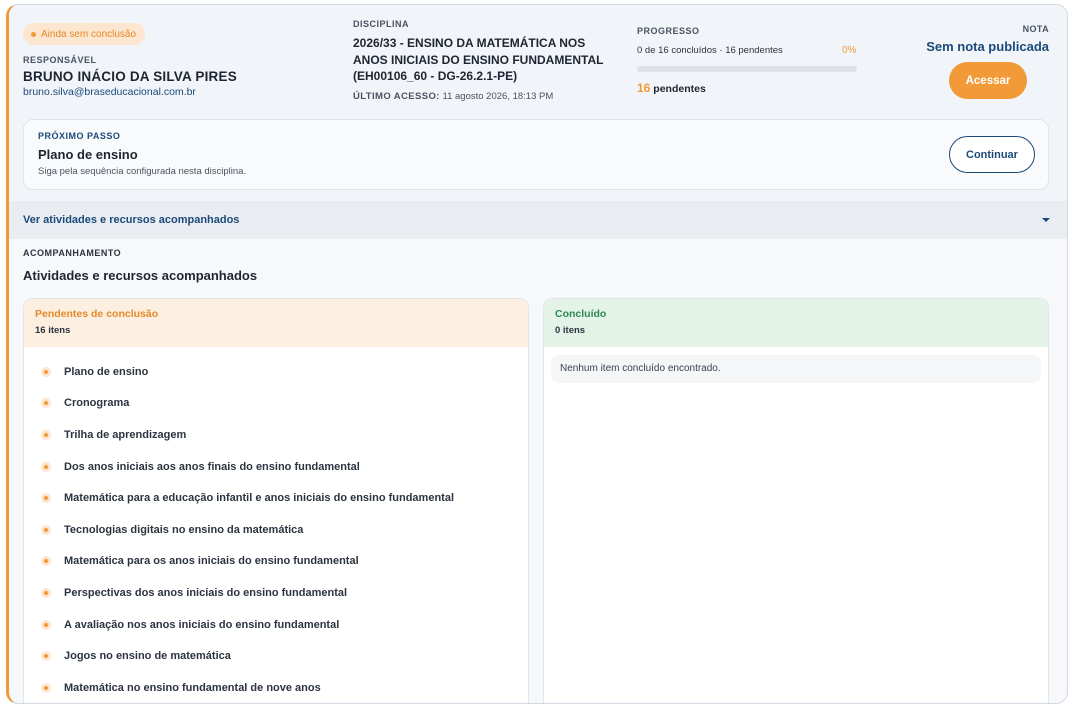 This screenshot has width=1076, height=704. I want to click on last-access-value: 11 agosto 2026, 18:13 PM, so click(498, 96).